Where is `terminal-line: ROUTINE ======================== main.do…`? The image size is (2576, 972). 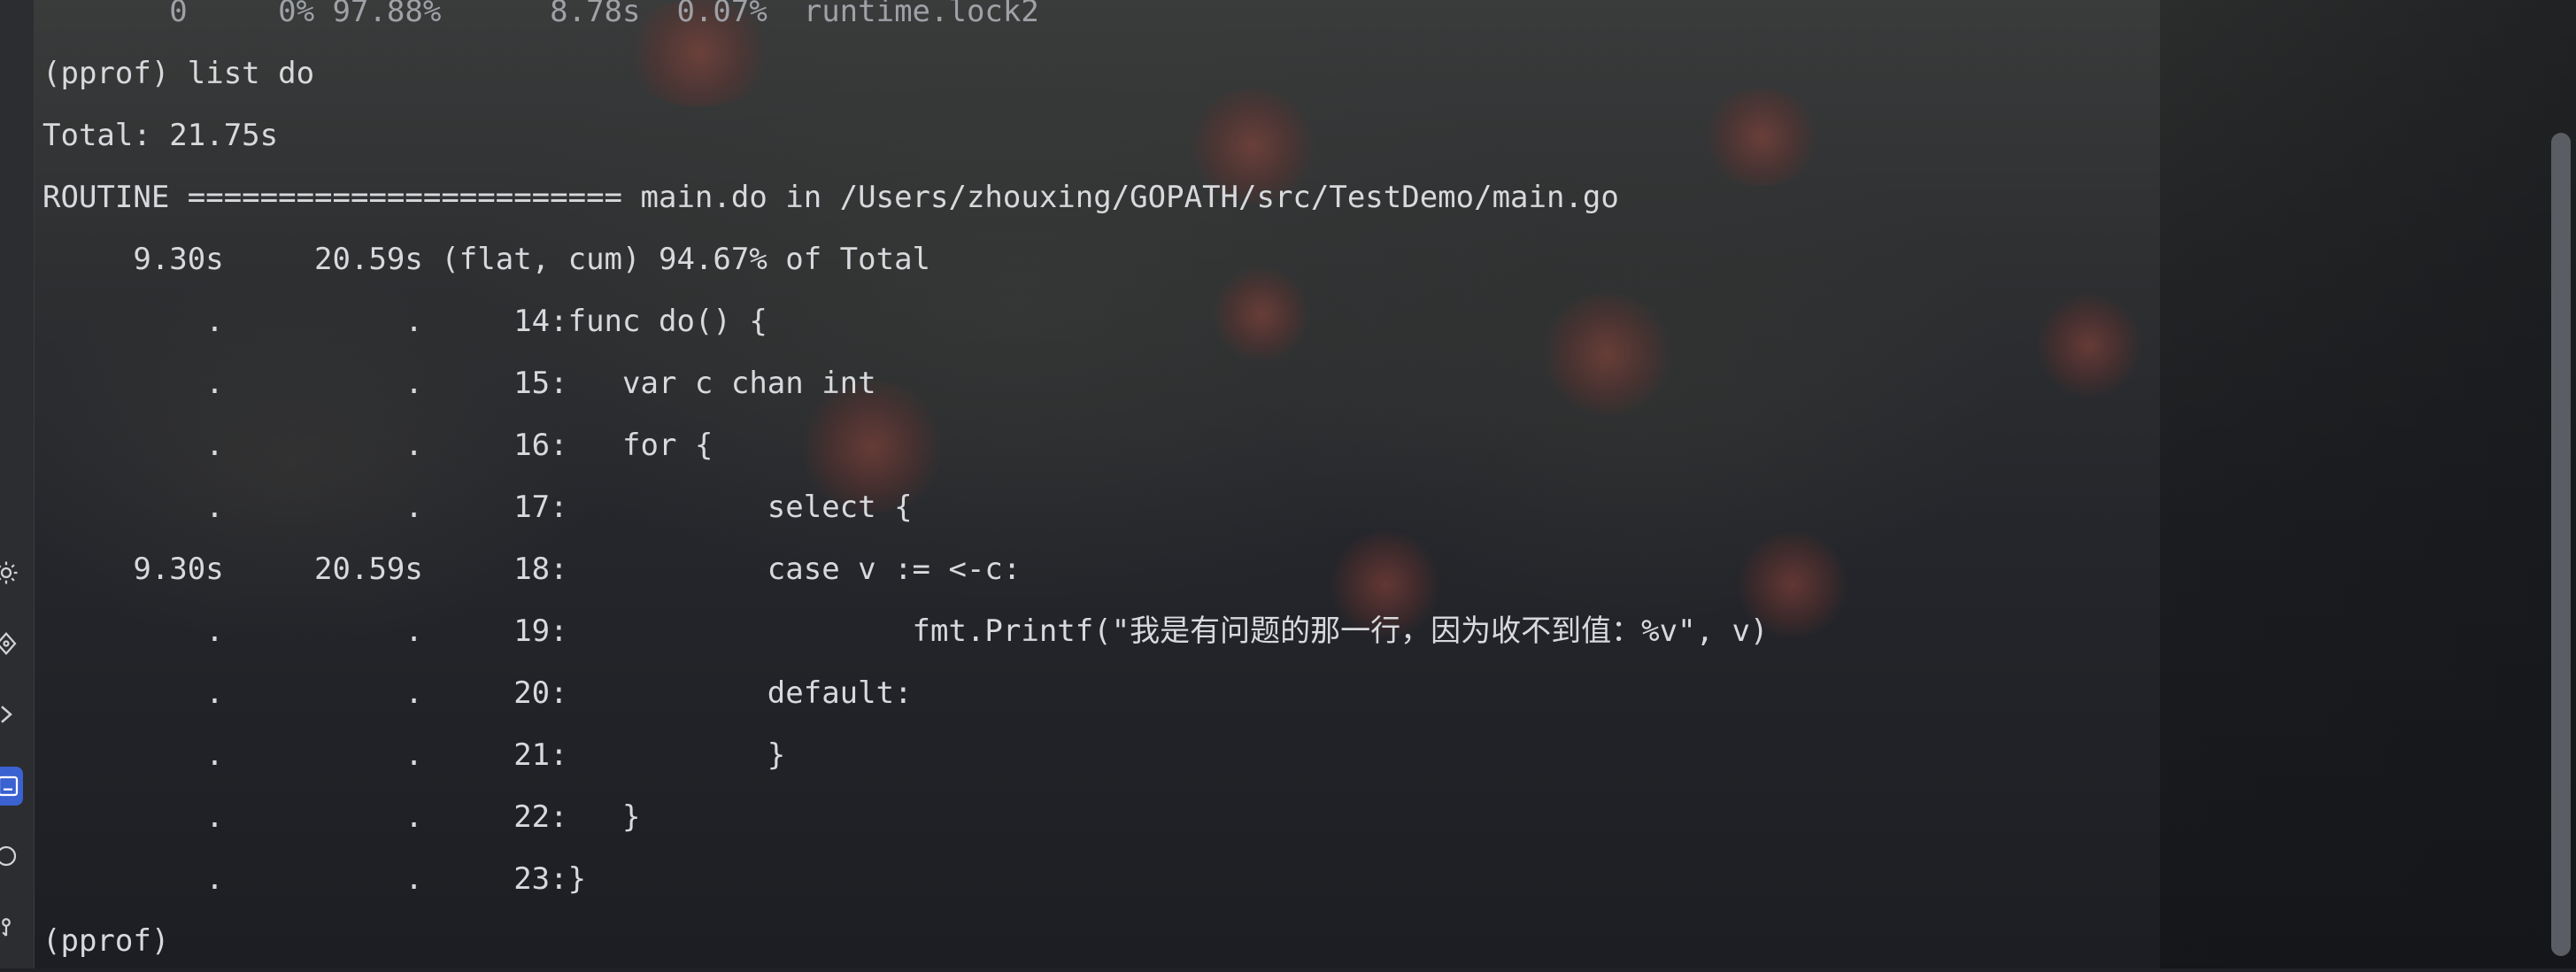 terminal-line: ROUTINE ======================== main.do… is located at coordinates (830, 197).